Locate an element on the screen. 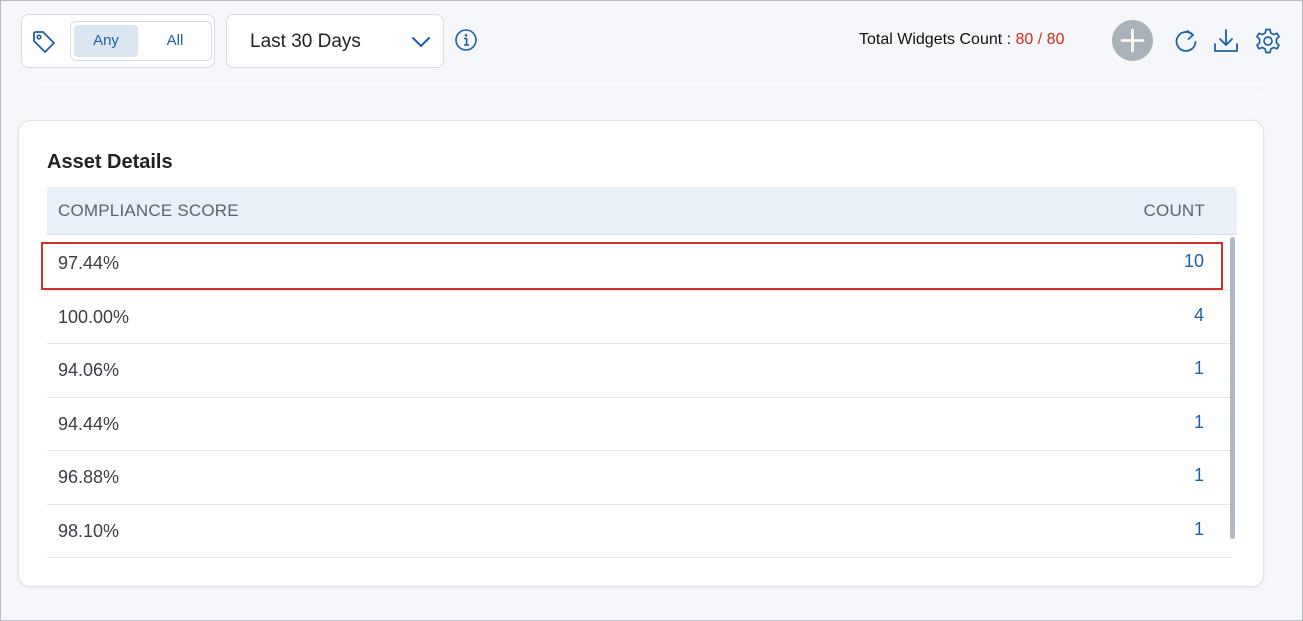  table-row: 97.44% 10 is located at coordinates (639, 264).